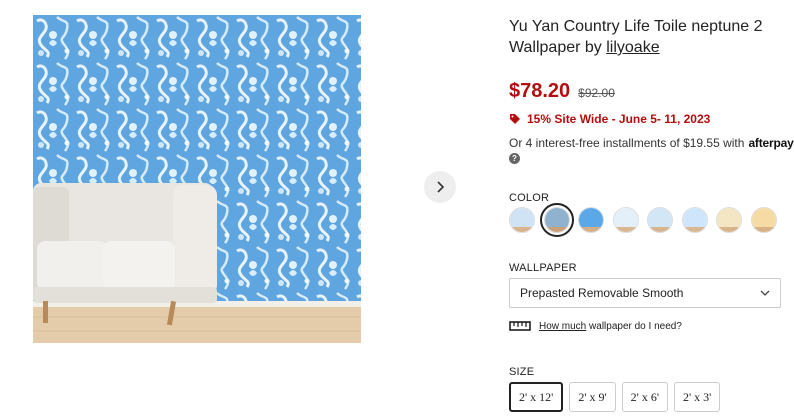 Image resolution: width=794 pixels, height=416 pixels. I want to click on sale-text: 15% Site Wide - June 5- 11, 2023, so click(619, 119).